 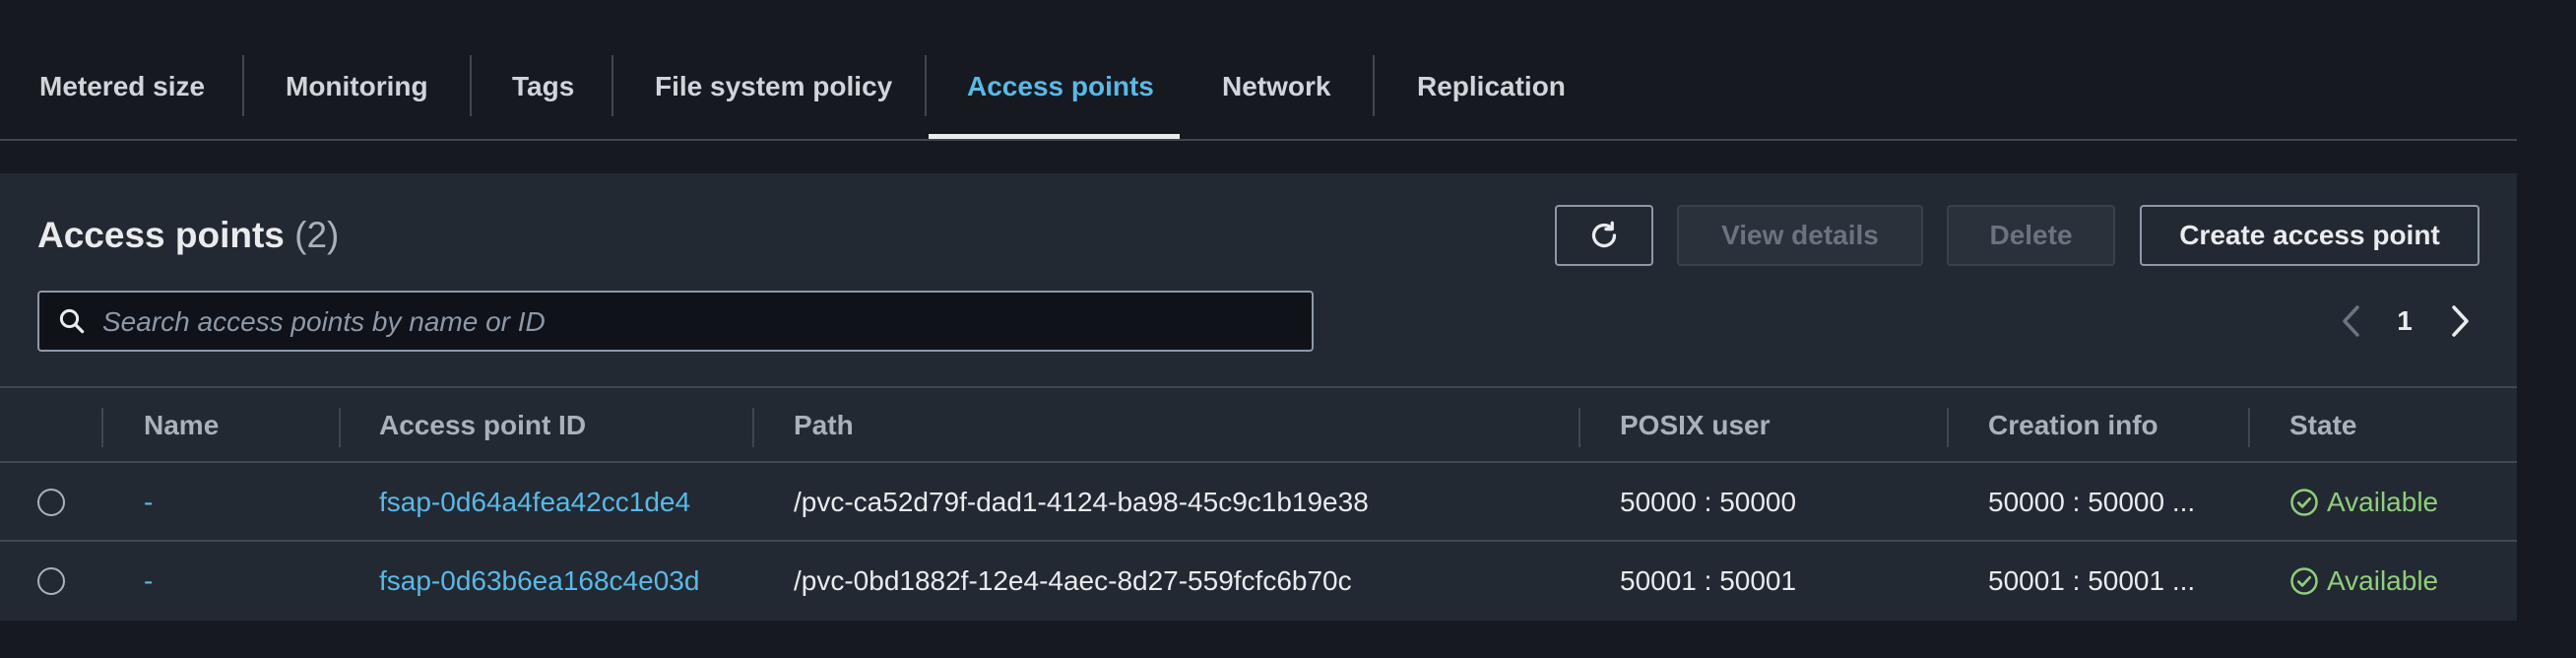 I want to click on refresh-icon, so click(x=1604, y=234).